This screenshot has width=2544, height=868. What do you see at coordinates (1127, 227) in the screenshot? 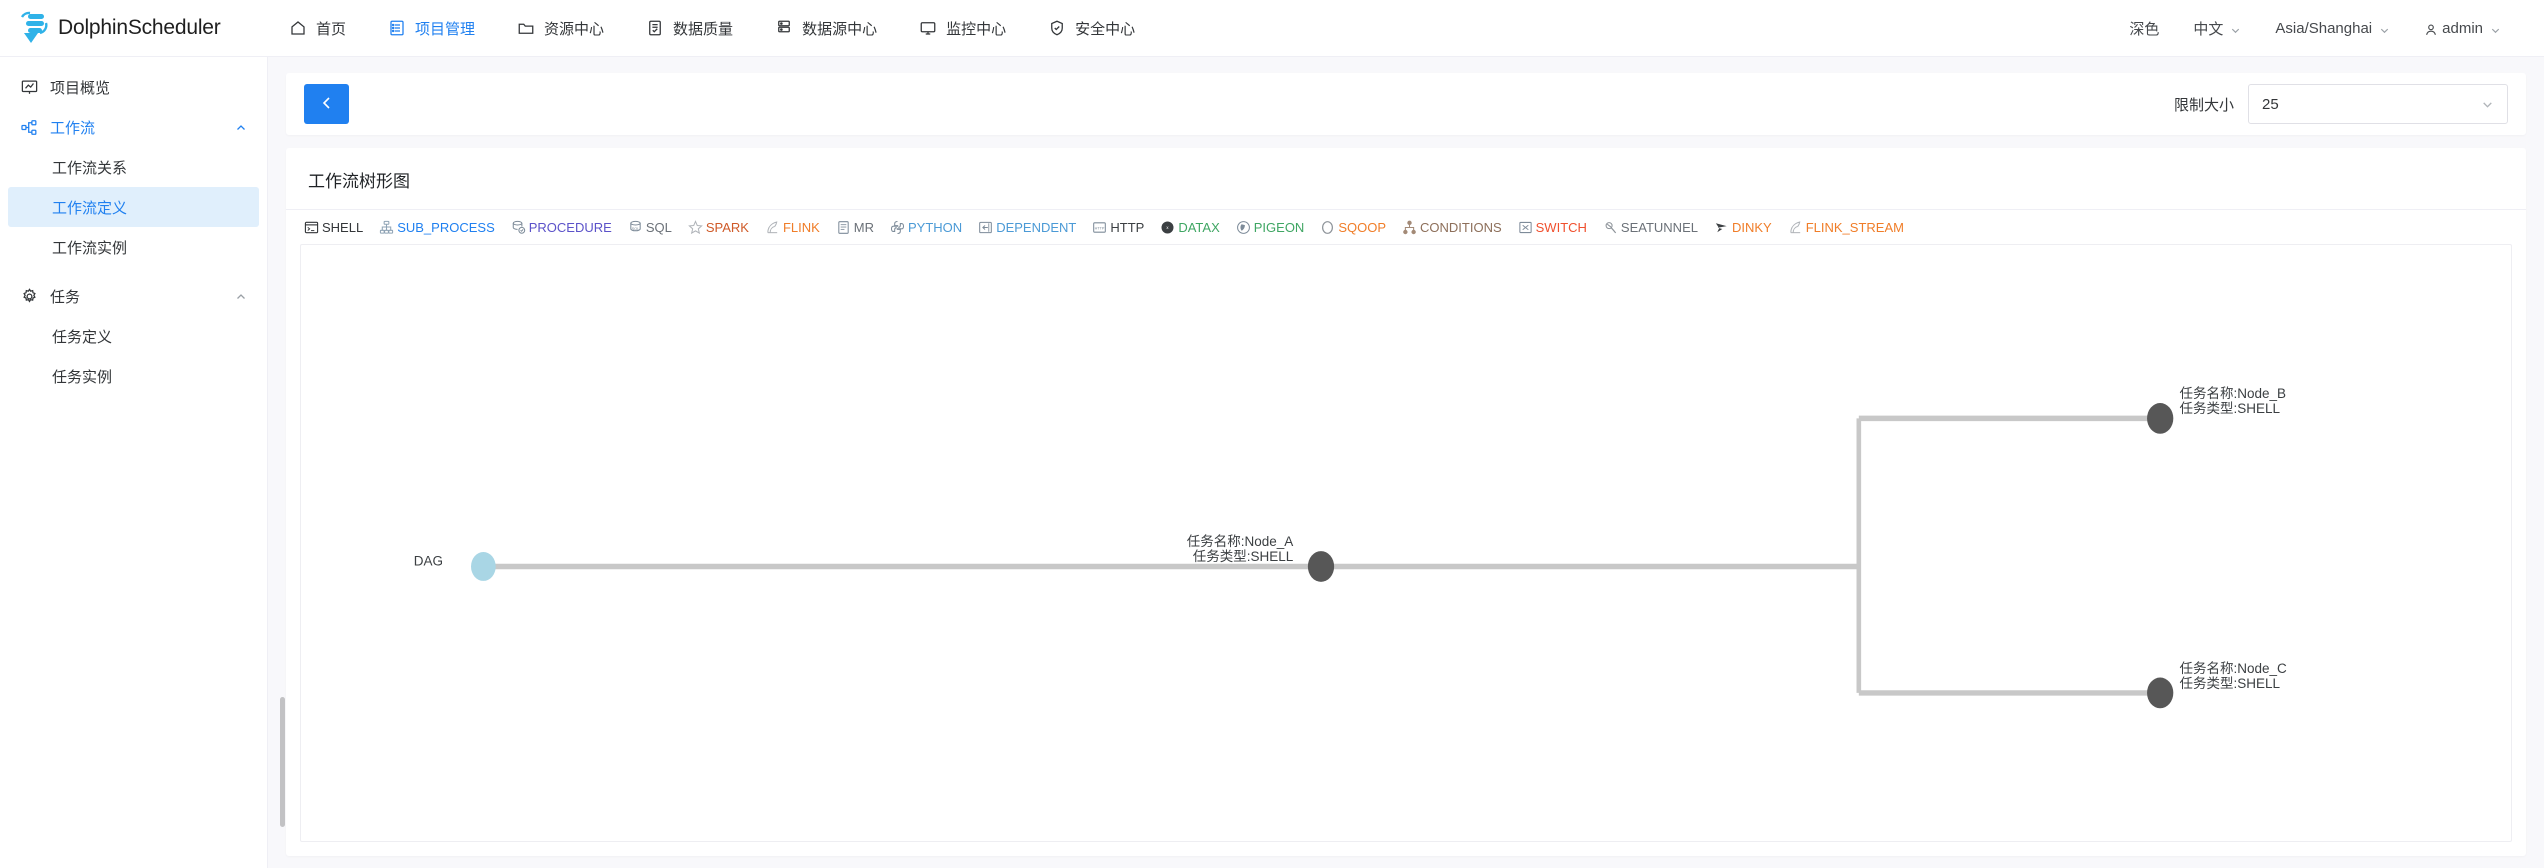
I see `legend-label: HTTP` at bounding box center [1127, 227].